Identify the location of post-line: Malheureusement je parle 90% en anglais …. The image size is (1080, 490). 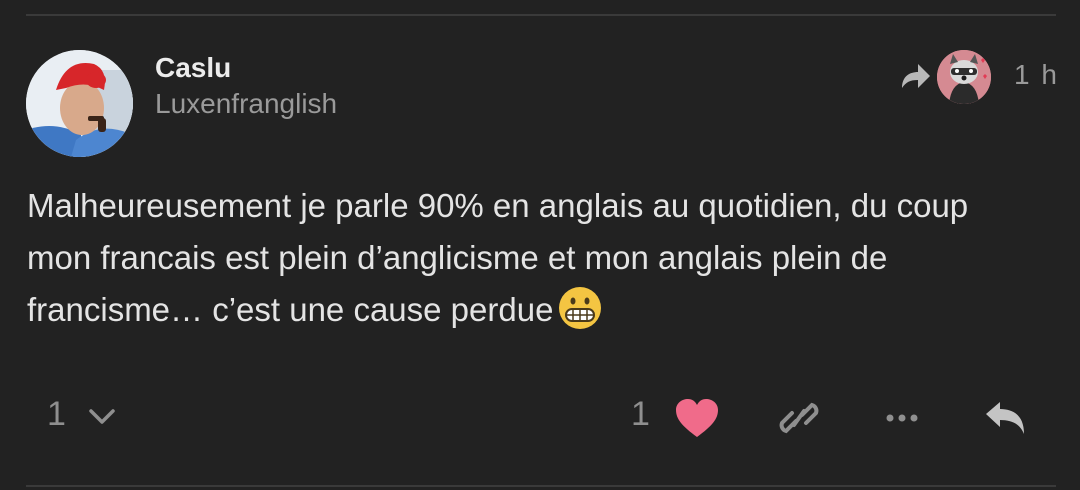
(498, 205).